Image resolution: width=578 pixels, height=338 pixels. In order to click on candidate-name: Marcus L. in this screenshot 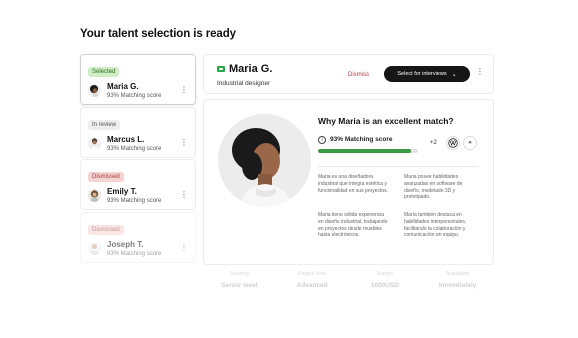, I will do `click(126, 139)`.